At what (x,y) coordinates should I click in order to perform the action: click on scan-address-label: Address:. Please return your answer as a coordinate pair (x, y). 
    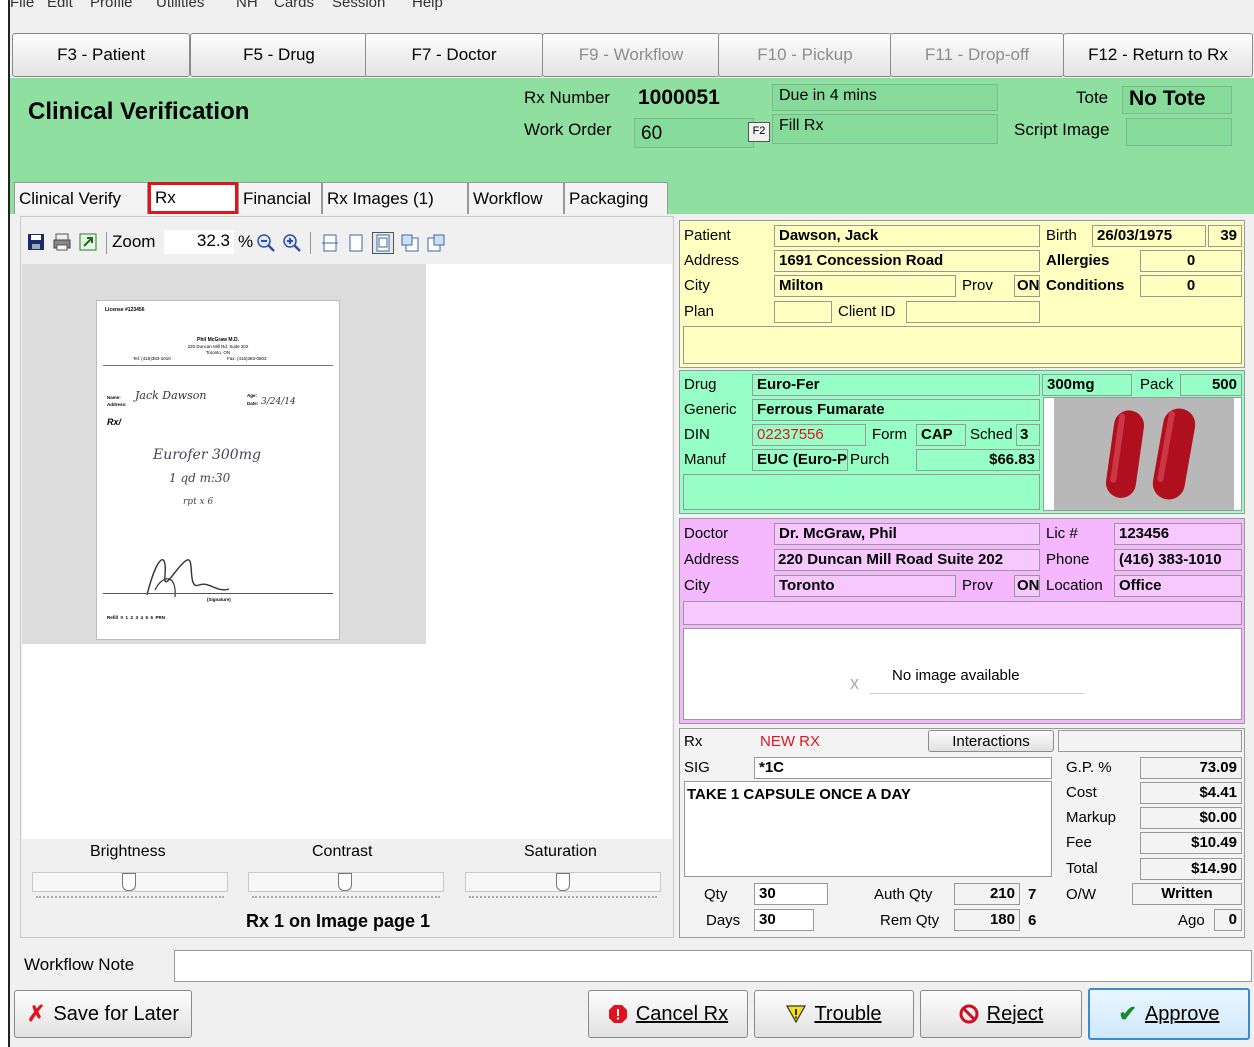
    Looking at the image, I should click on (117, 404).